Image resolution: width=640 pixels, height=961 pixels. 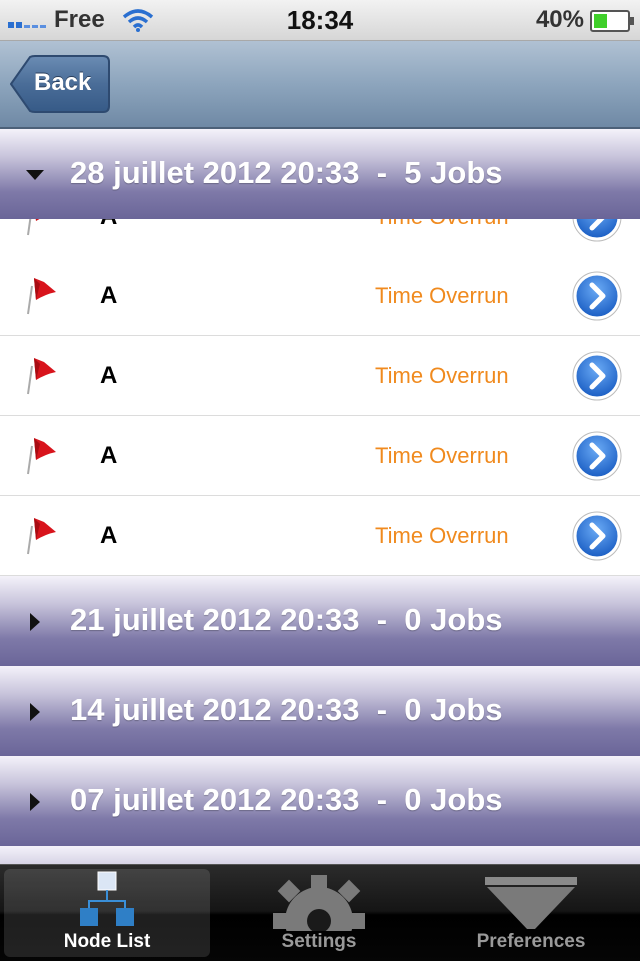 What do you see at coordinates (531, 941) in the screenshot?
I see `tab-label: Preferences` at bounding box center [531, 941].